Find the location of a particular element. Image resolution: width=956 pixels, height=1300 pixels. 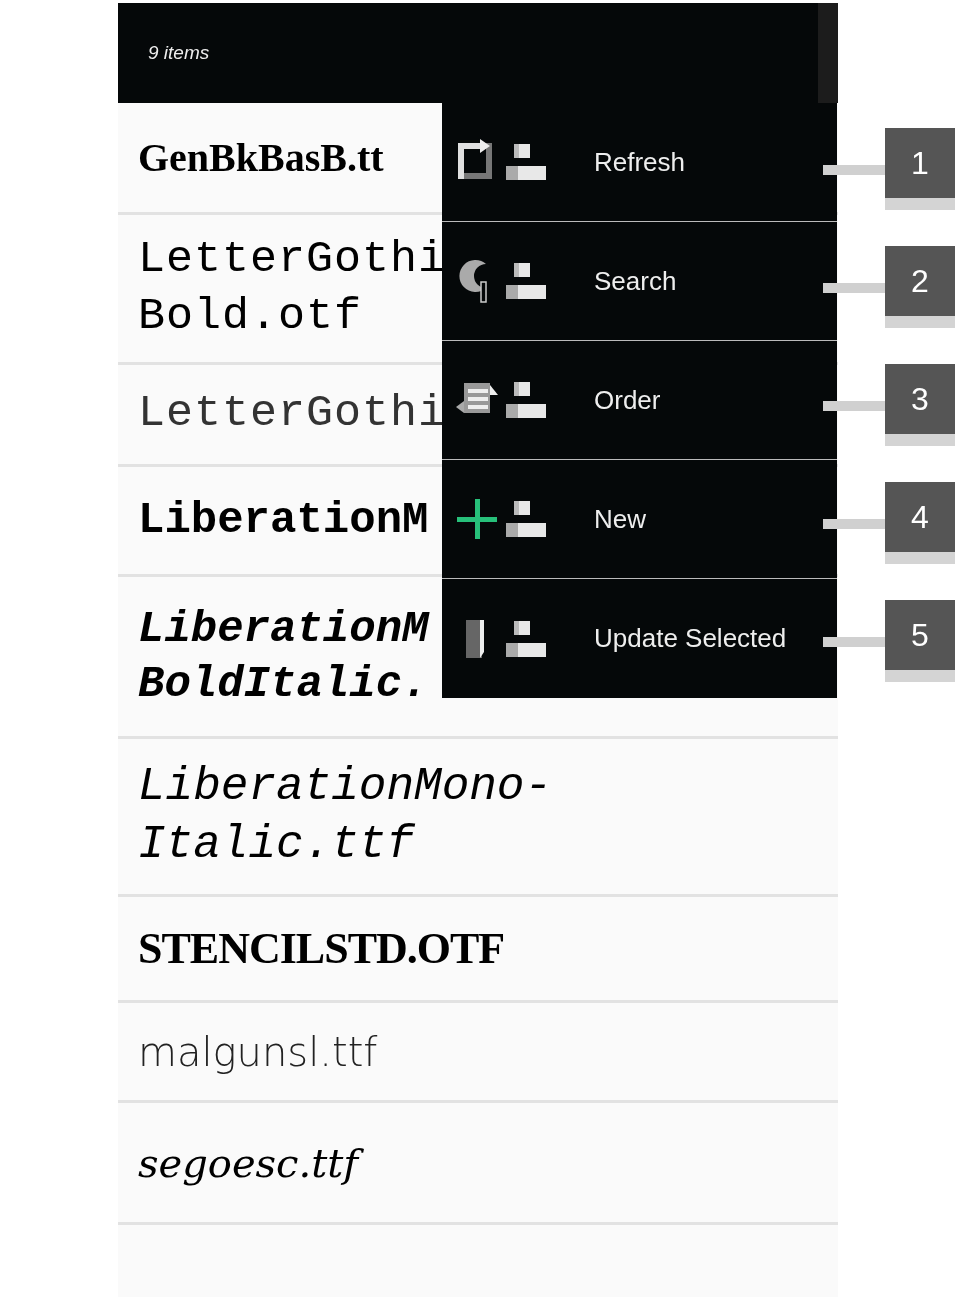

menu-label: Update Selected is located at coordinates (690, 638).